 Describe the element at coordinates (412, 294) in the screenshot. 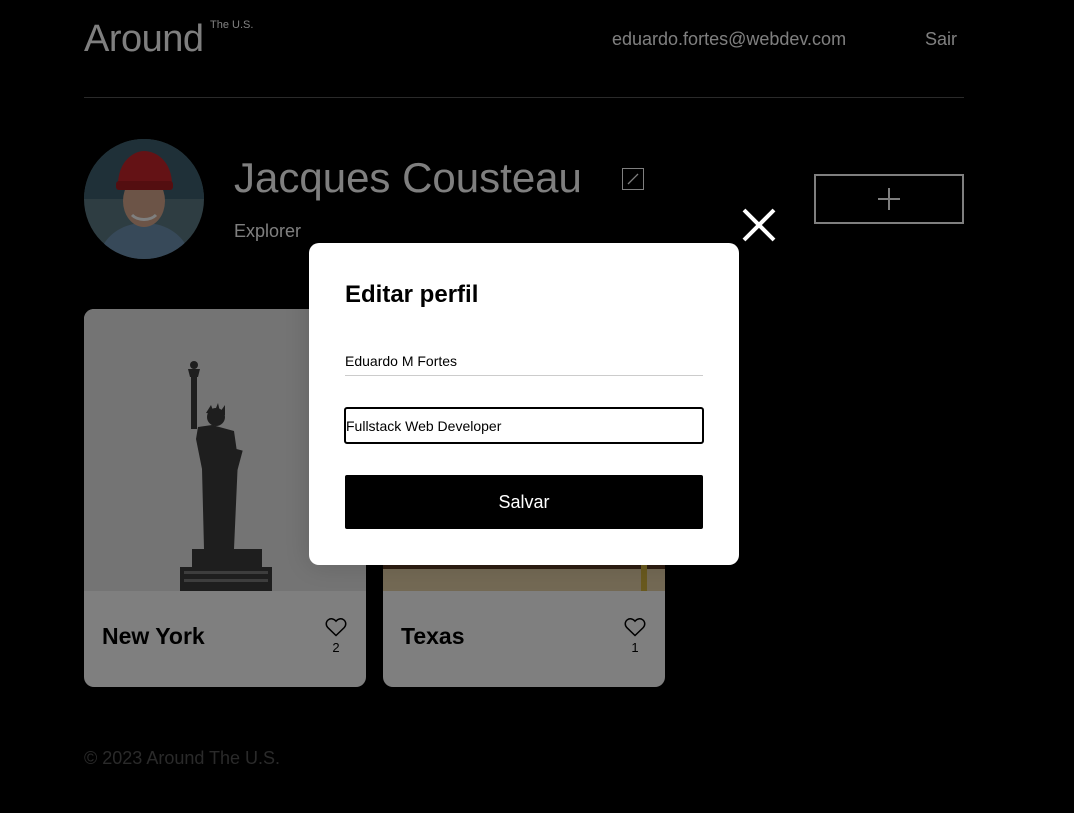

I see `modal-title: Editar perfil` at that location.